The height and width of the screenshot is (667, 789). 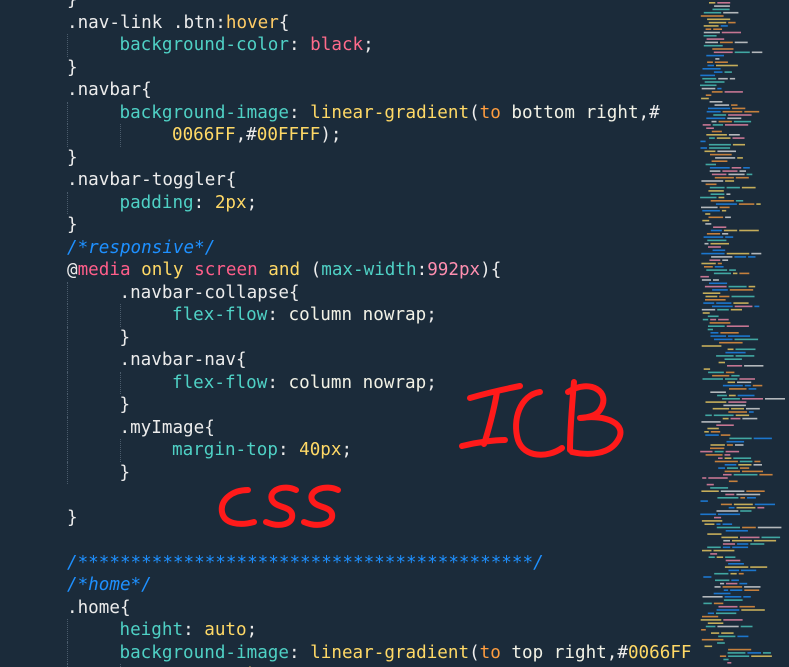 What do you see at coordinates (345, 427) in the screenshot?
I see `code-line: .myImage{` at bounding box center [345, 427].